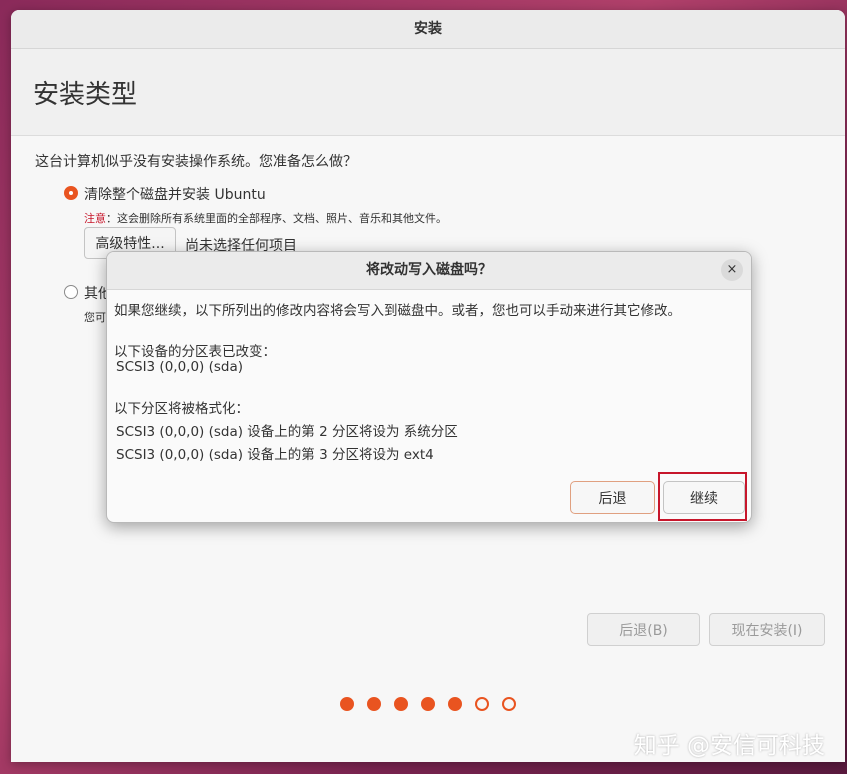  Describe the element at coordinates (729, 746) in the screenshot. I see `watermark: 知乎 @安信可科技` at that location.